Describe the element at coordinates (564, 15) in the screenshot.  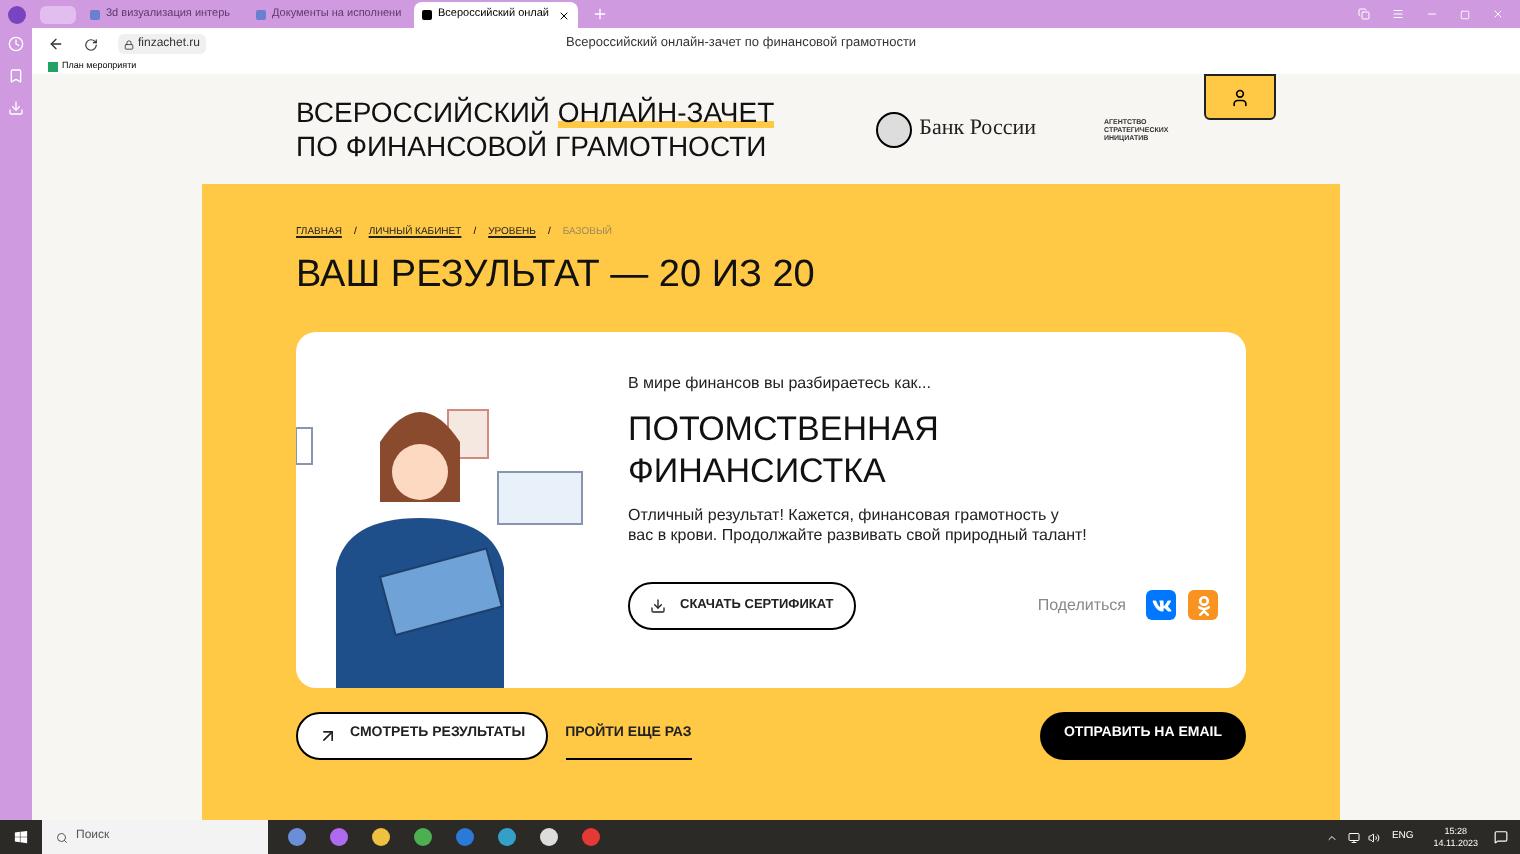
I see `close-icon` at that location.